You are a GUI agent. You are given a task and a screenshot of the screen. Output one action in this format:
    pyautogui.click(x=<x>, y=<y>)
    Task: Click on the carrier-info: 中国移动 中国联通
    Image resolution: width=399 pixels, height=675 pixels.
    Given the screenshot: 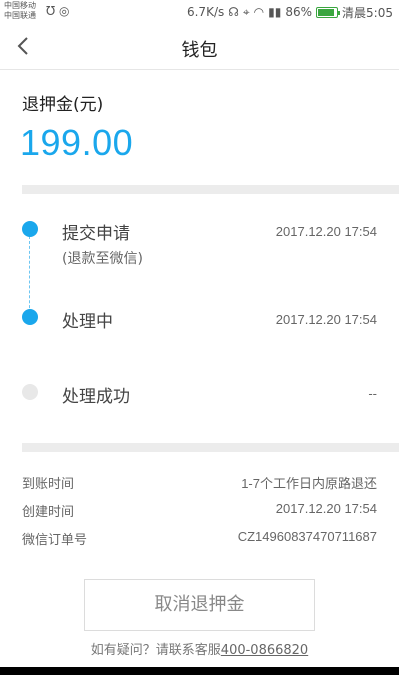 What is the action you would take?
    pyautogui.click(x=20, y=11)
    